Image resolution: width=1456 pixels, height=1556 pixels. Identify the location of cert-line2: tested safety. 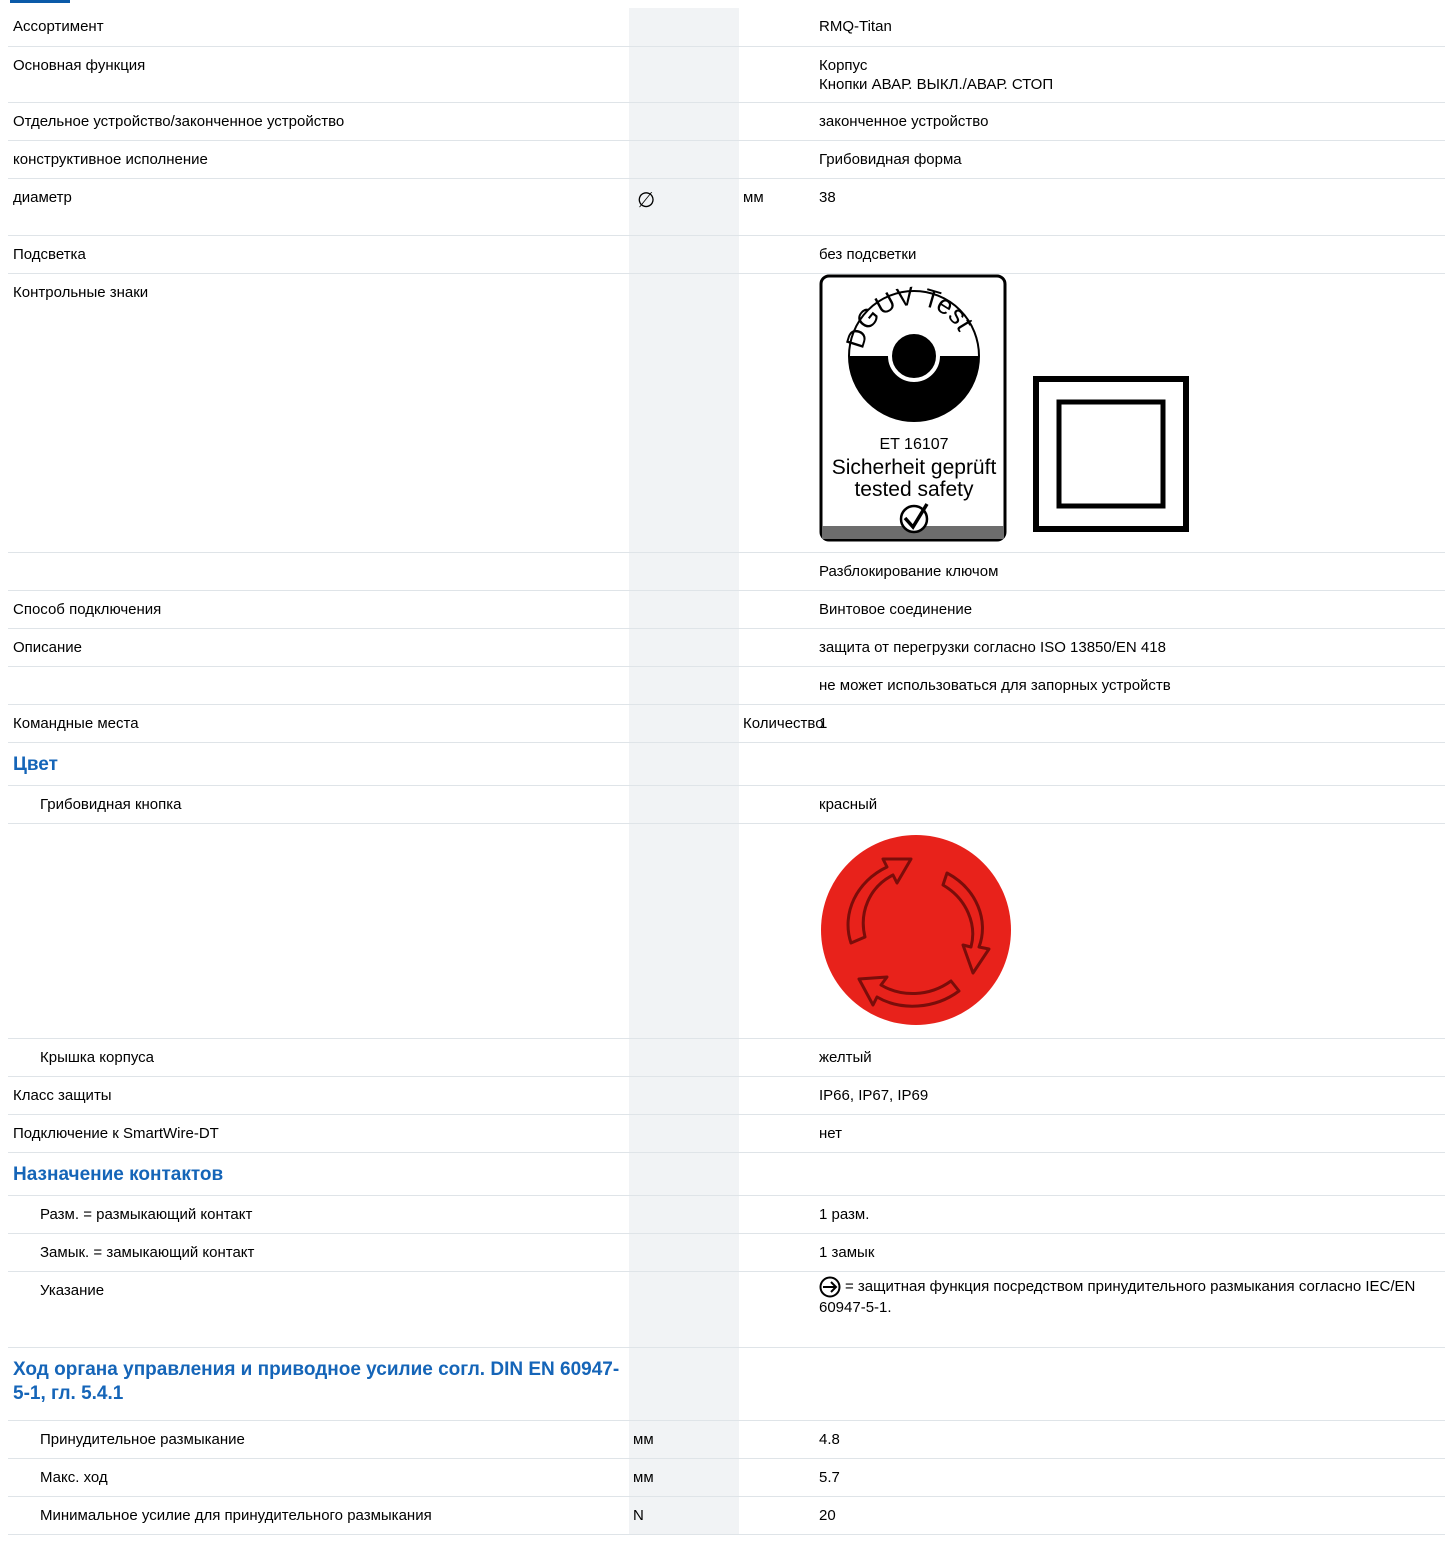
(914, 489).